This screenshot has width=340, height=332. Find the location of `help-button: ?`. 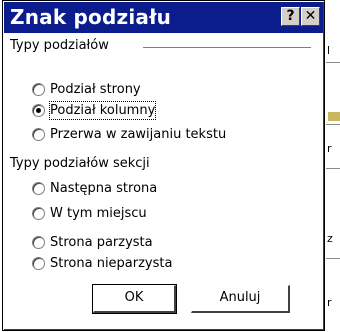

help-button: ? is located at coordinates (290, 16).